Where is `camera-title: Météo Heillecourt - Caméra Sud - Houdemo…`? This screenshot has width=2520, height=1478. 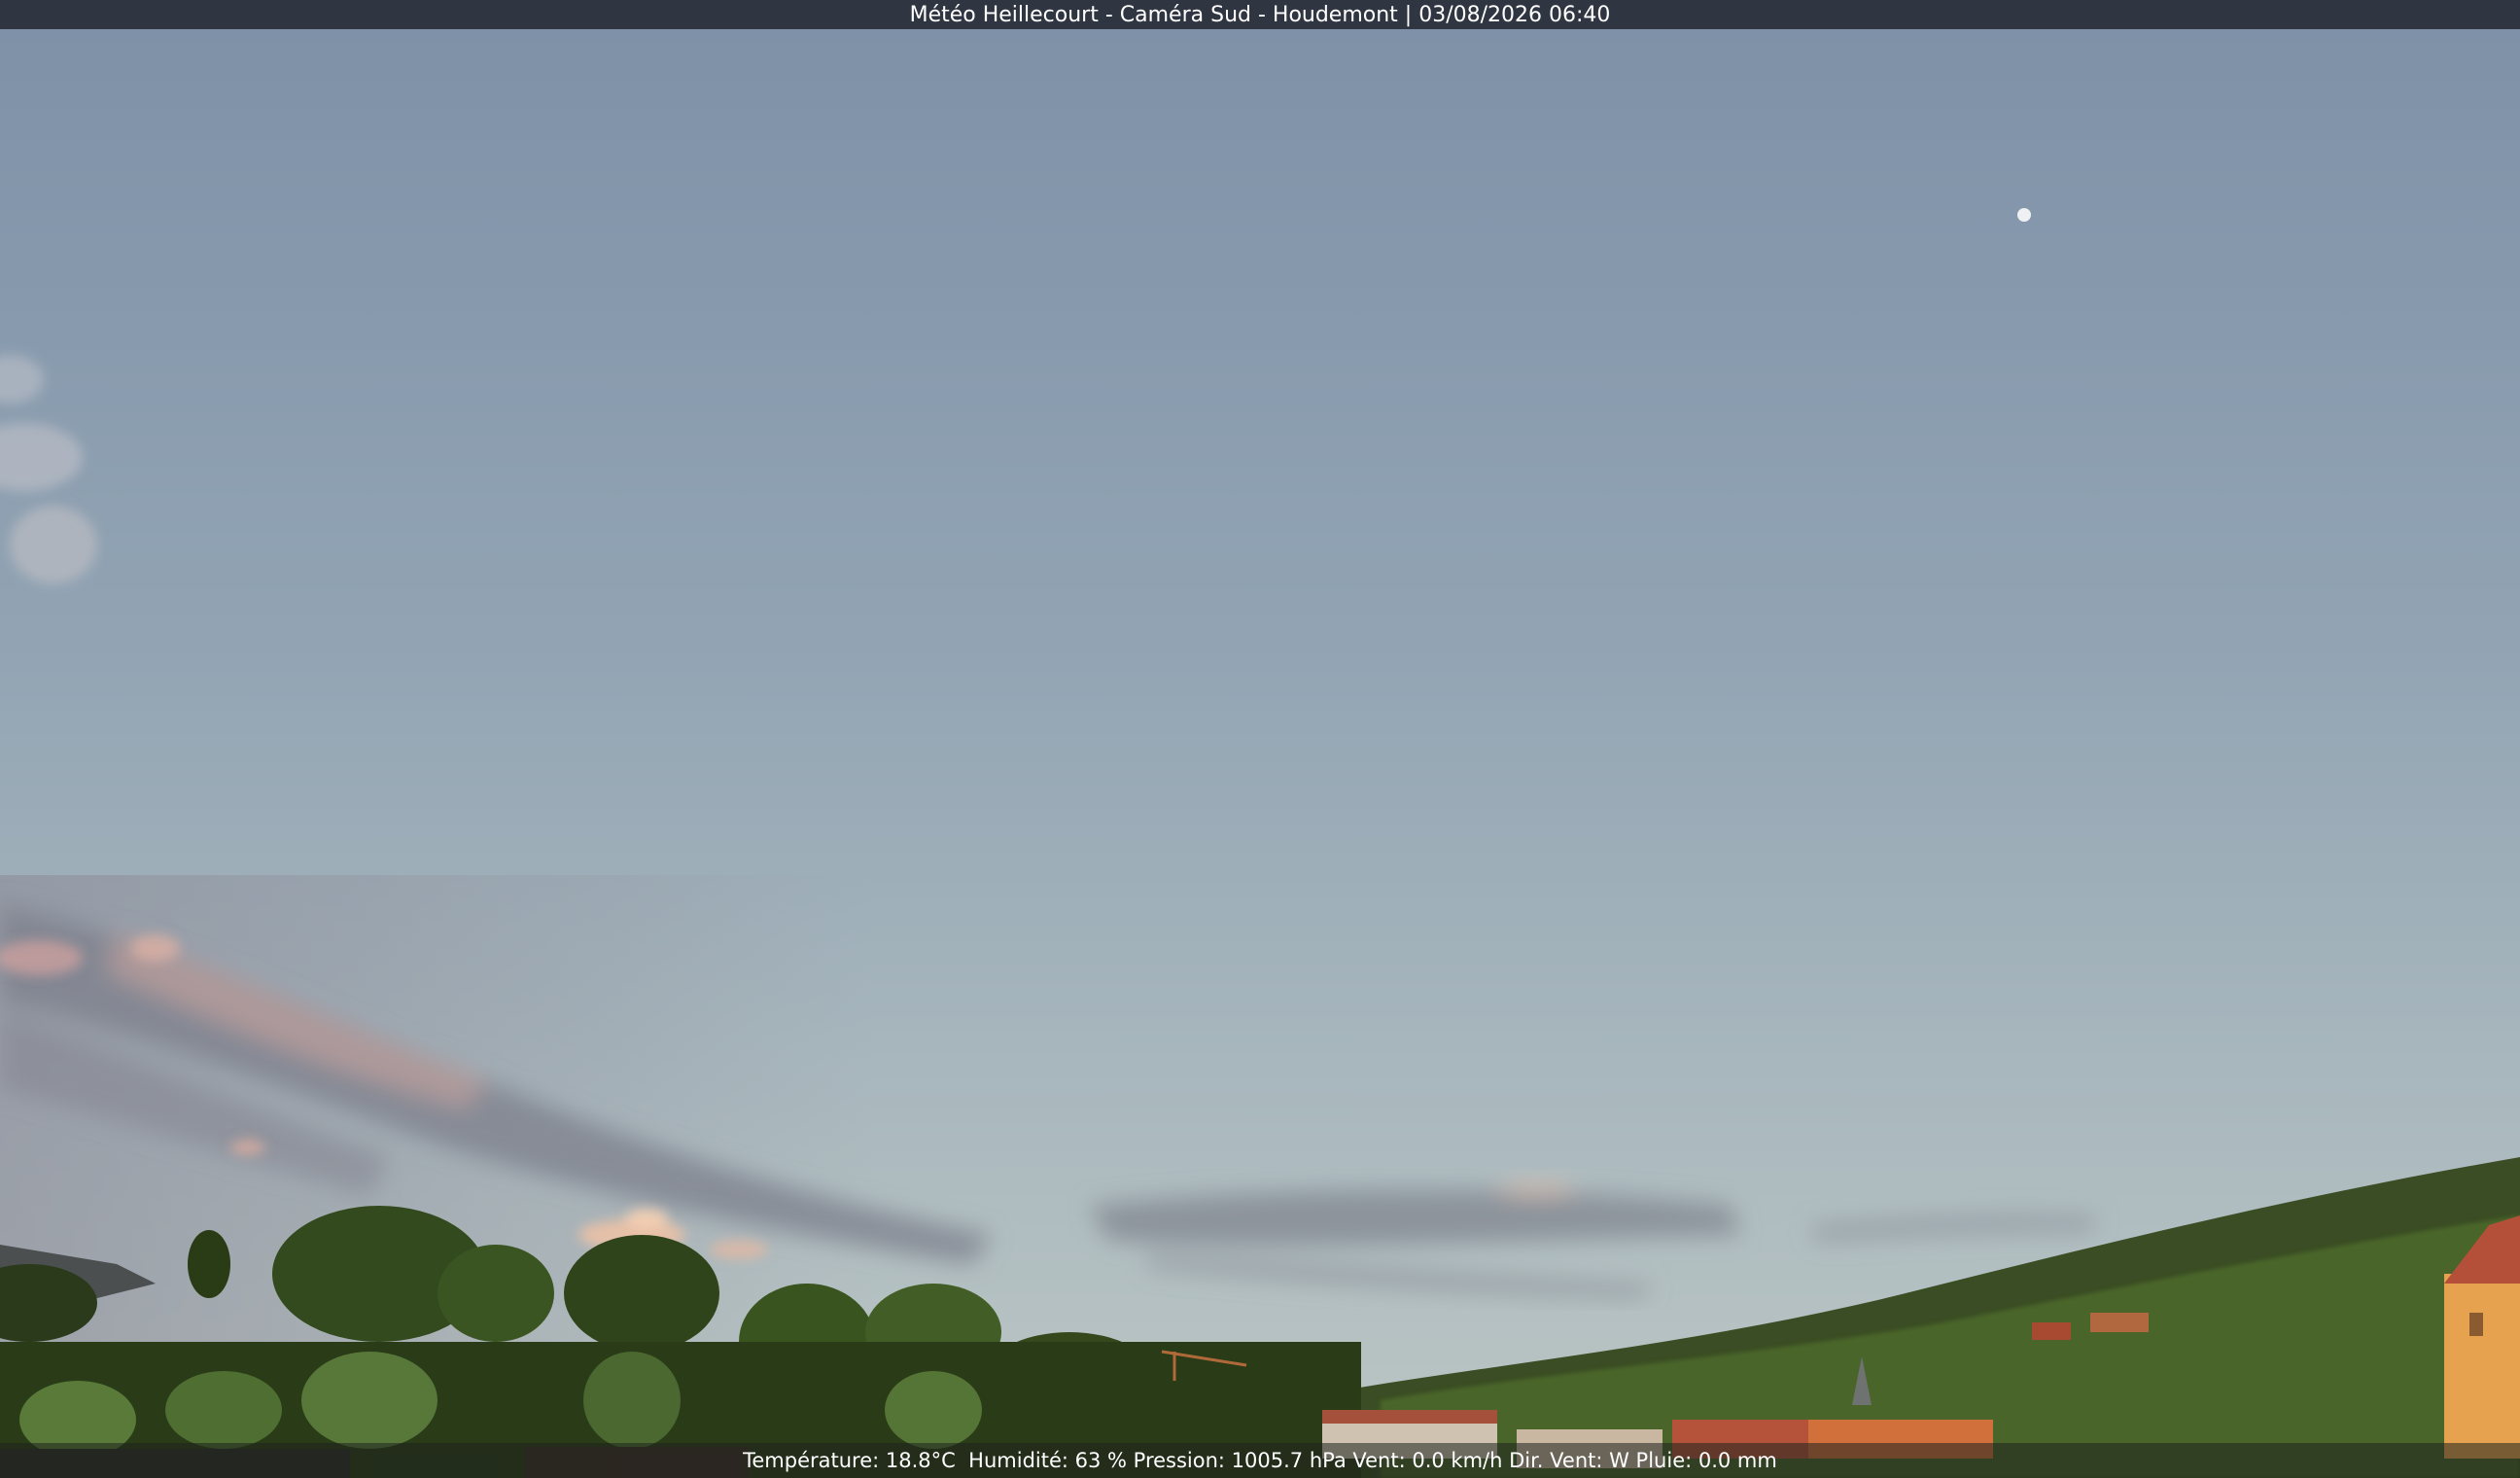
camera-title: Météo Heillecourt - Caméra Sud - Houdemo… is located at coordinates (1260, 14).